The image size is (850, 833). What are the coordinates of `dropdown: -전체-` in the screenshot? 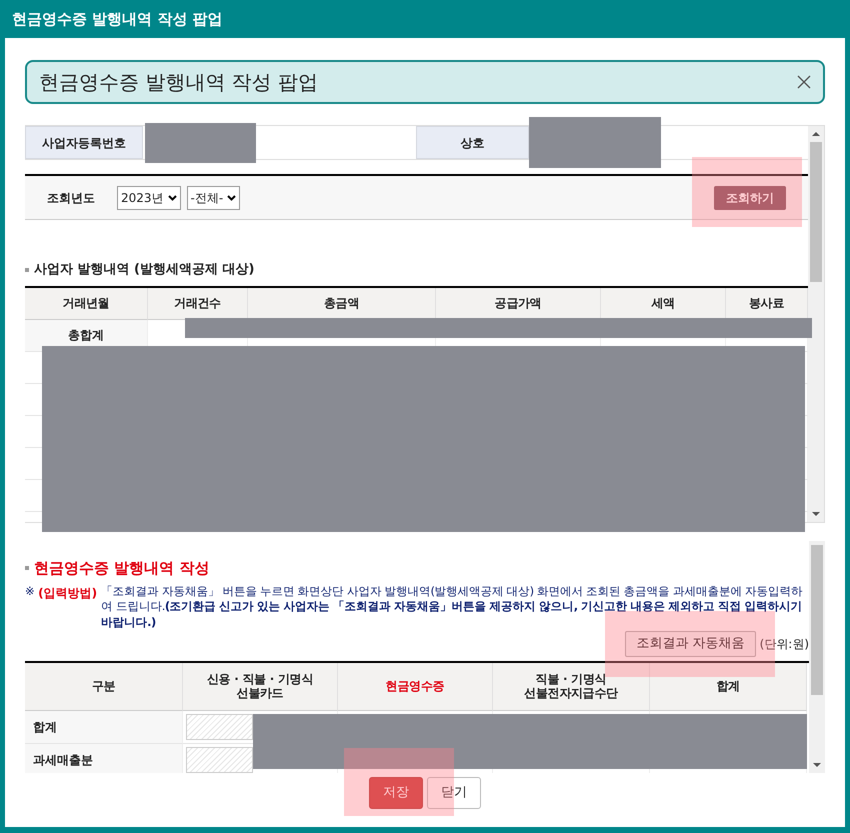 It's located at (213, 198).